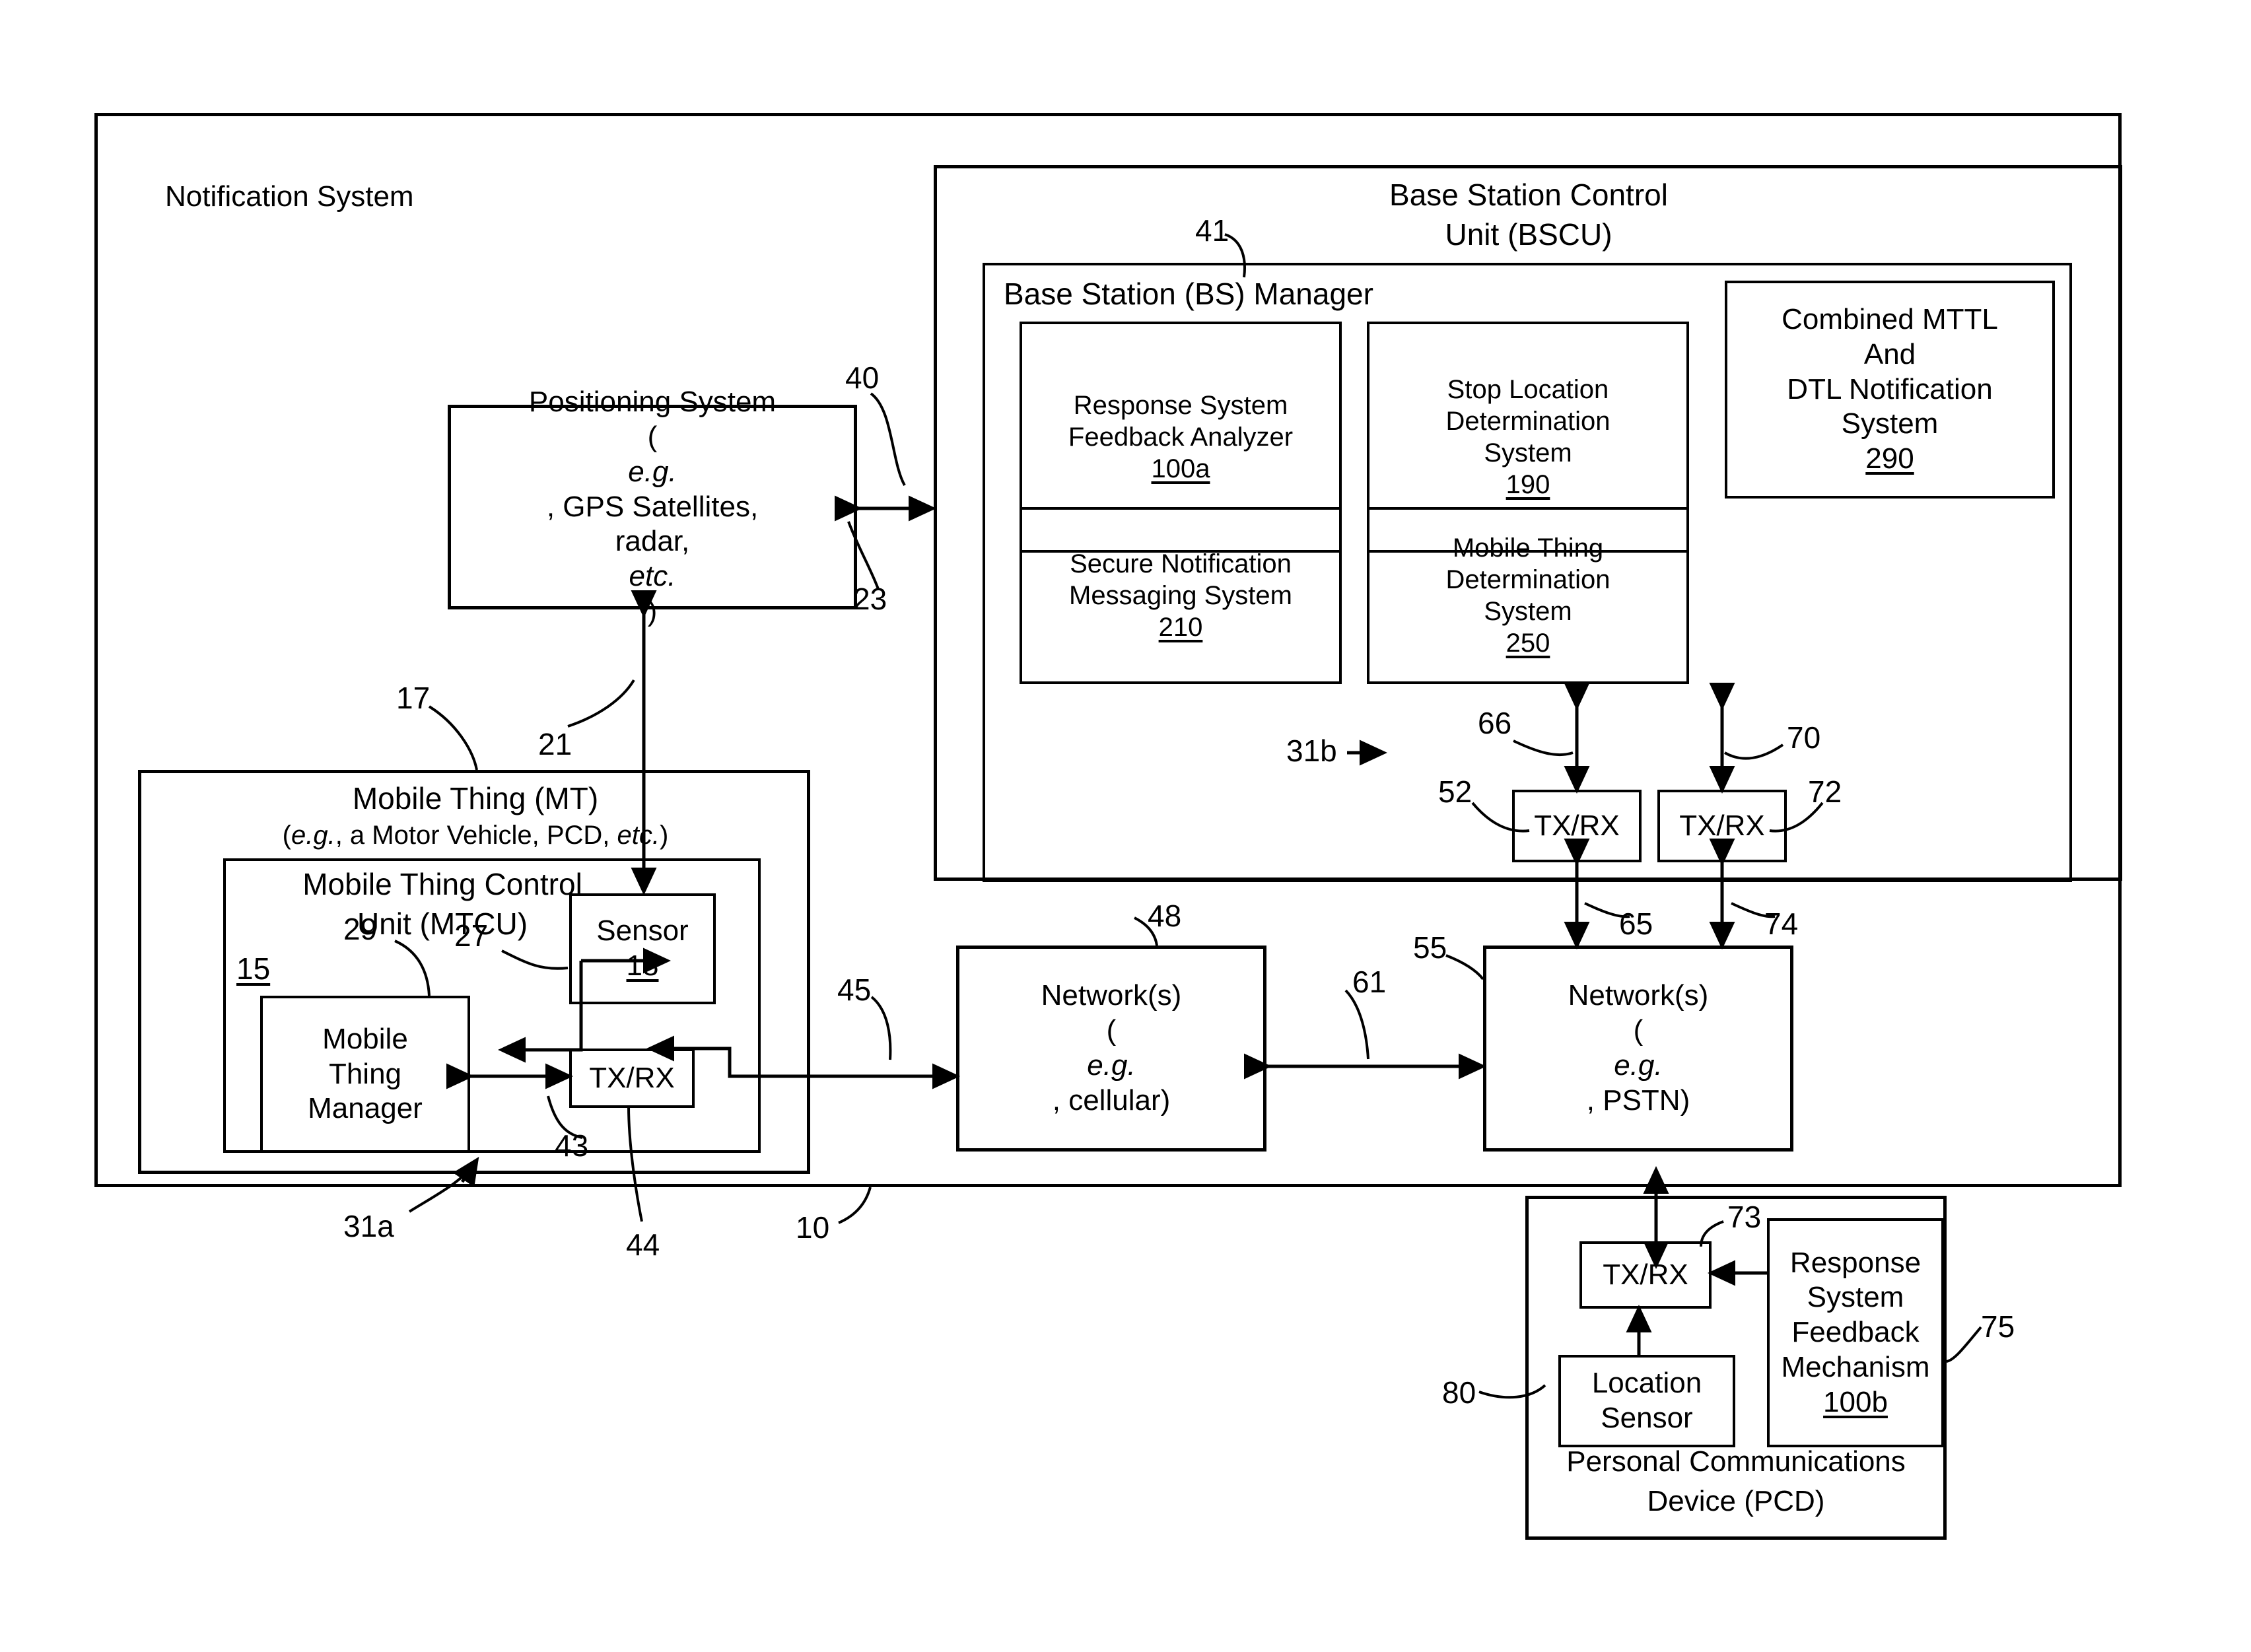  I want to click on location-sensor-line1: Location, so click(1646, 1383).